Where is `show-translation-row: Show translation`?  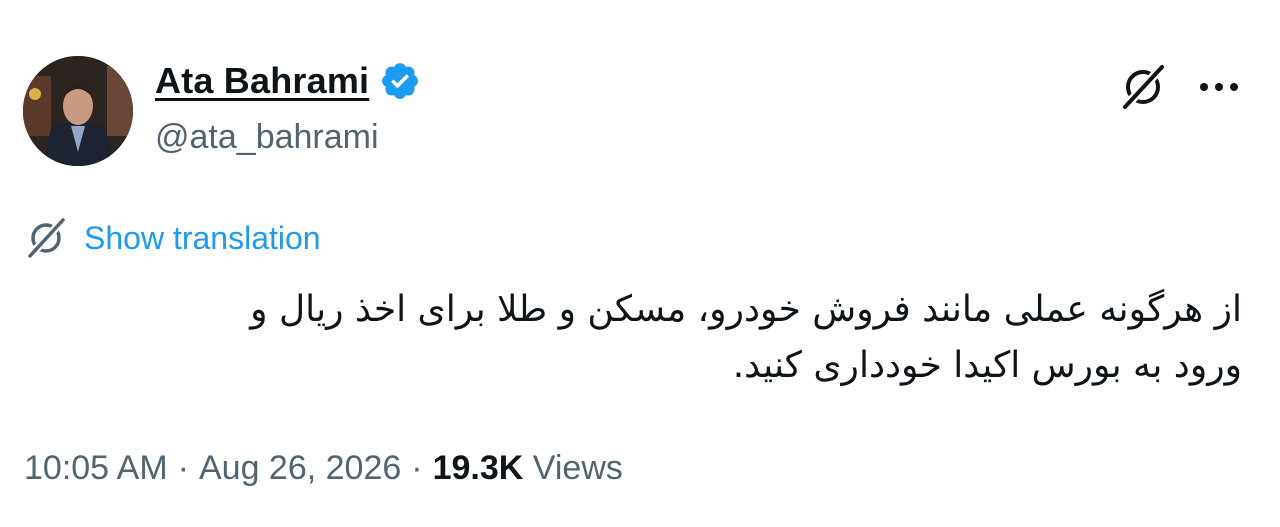 show-translation-row: Show translation is located at coordinates (172, 238).